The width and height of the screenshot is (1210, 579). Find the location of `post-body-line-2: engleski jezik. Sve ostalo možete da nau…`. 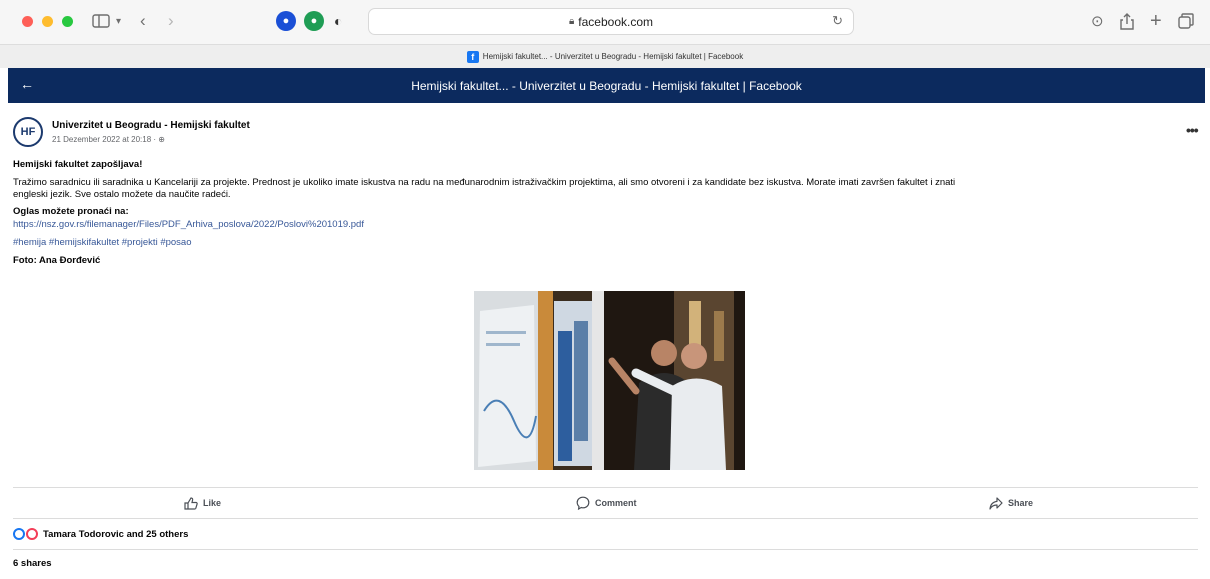

post-body-line-2: engleski jezik. Sve ostalo možete da nau… is located at coordinates (122, 194).